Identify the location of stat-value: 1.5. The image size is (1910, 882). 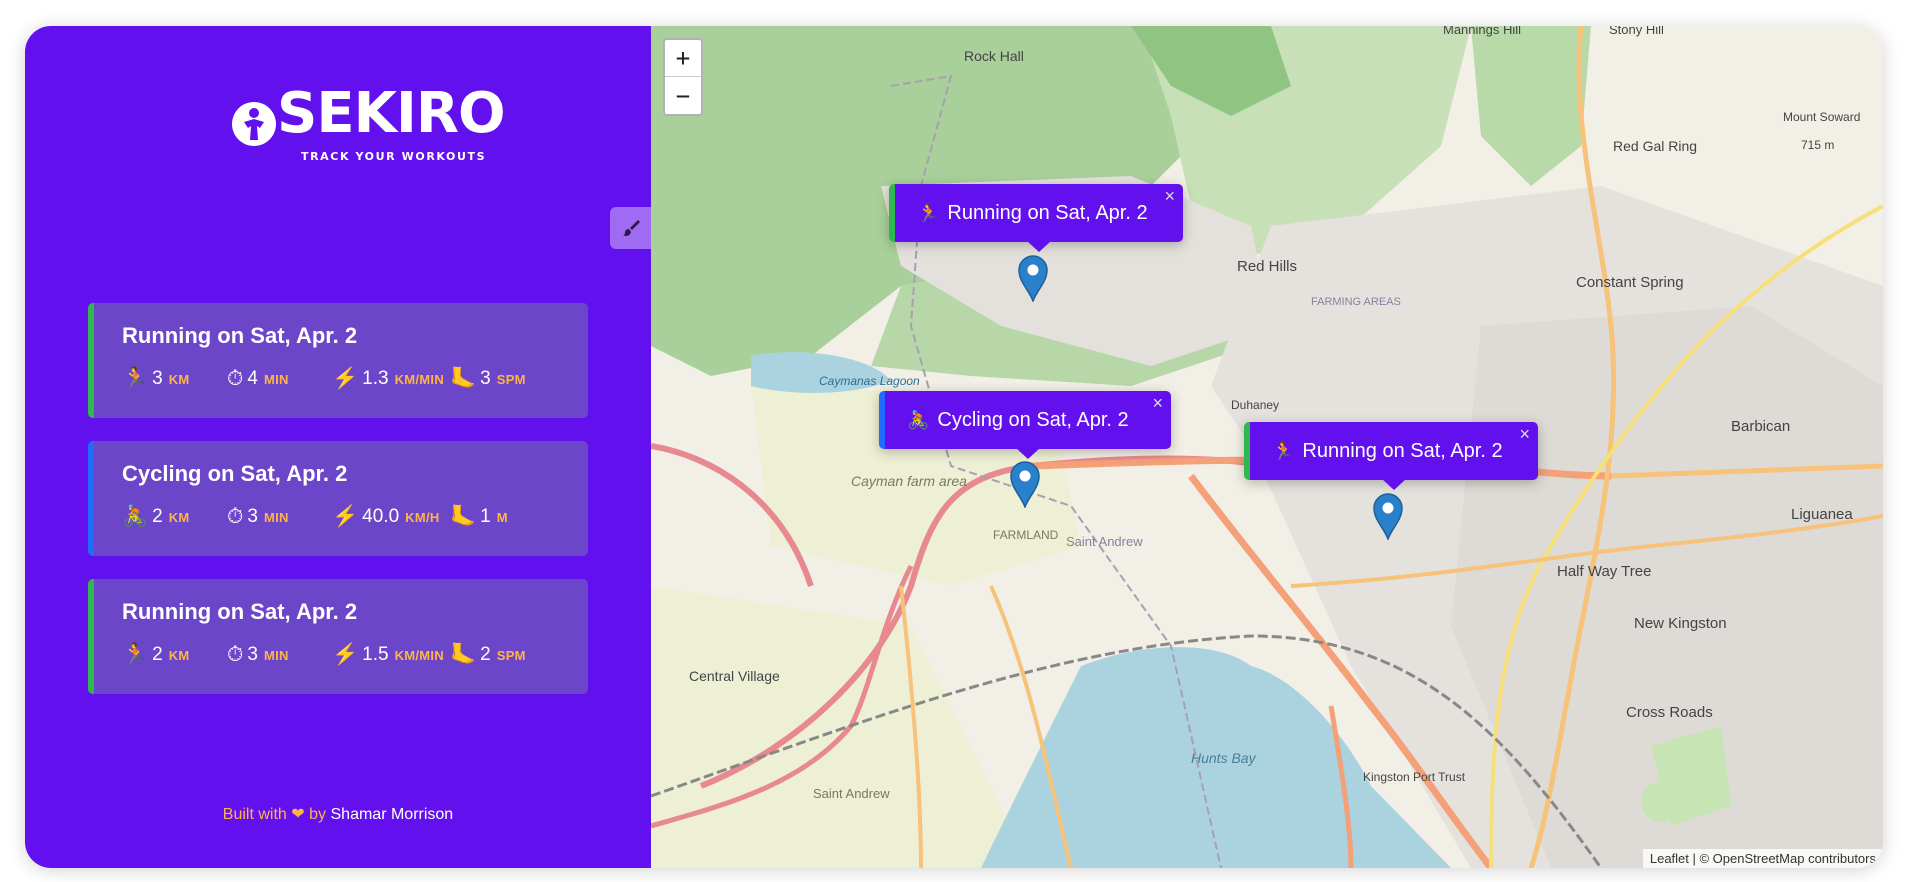
(375, 654).